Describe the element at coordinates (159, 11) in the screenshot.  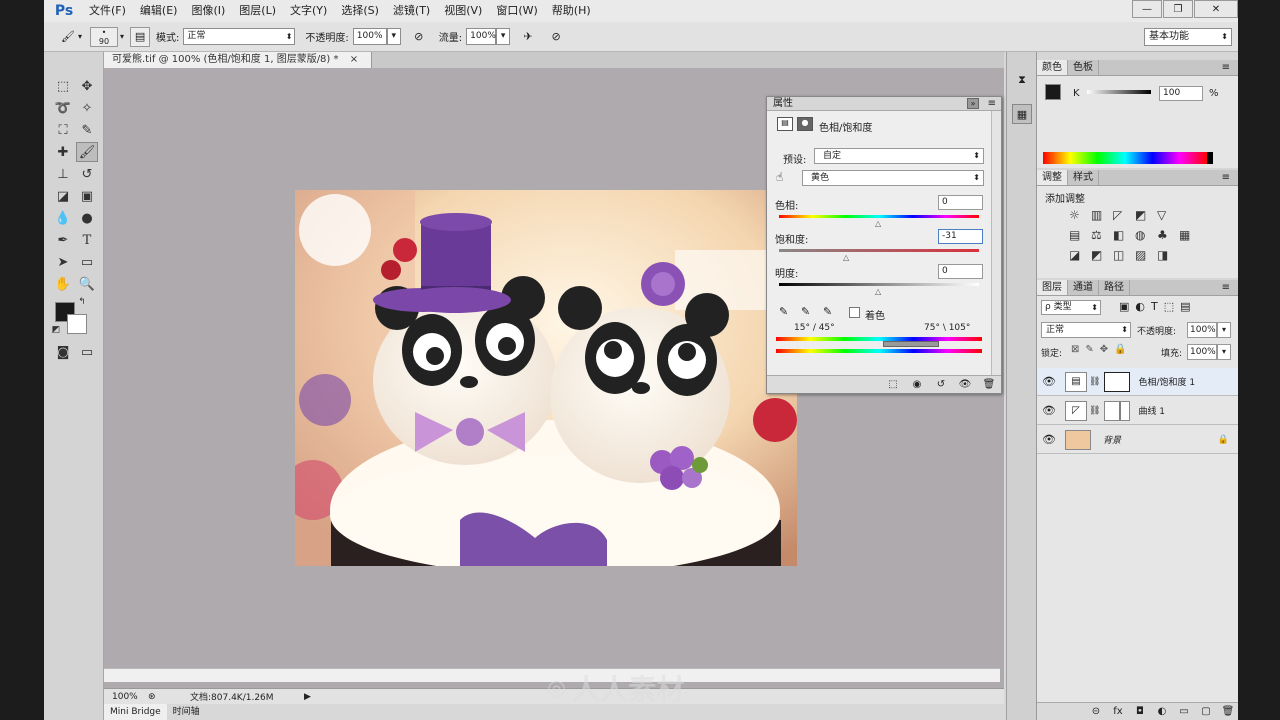
I see `menu-edit: 编辑(E)` at that location.